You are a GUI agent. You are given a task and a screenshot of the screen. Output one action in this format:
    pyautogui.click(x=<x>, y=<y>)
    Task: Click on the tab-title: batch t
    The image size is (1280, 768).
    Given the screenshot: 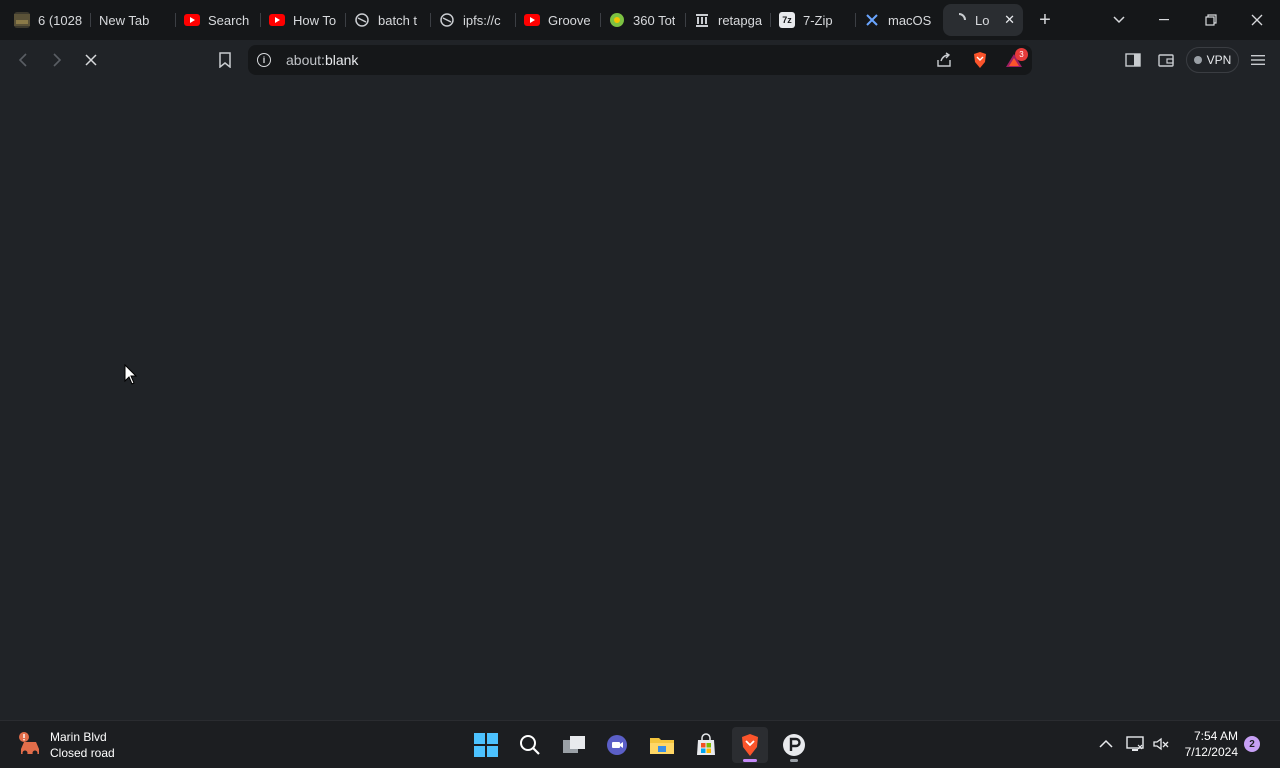 What is the action you would take?
    pyautogui.click(x=398, y=20)
    